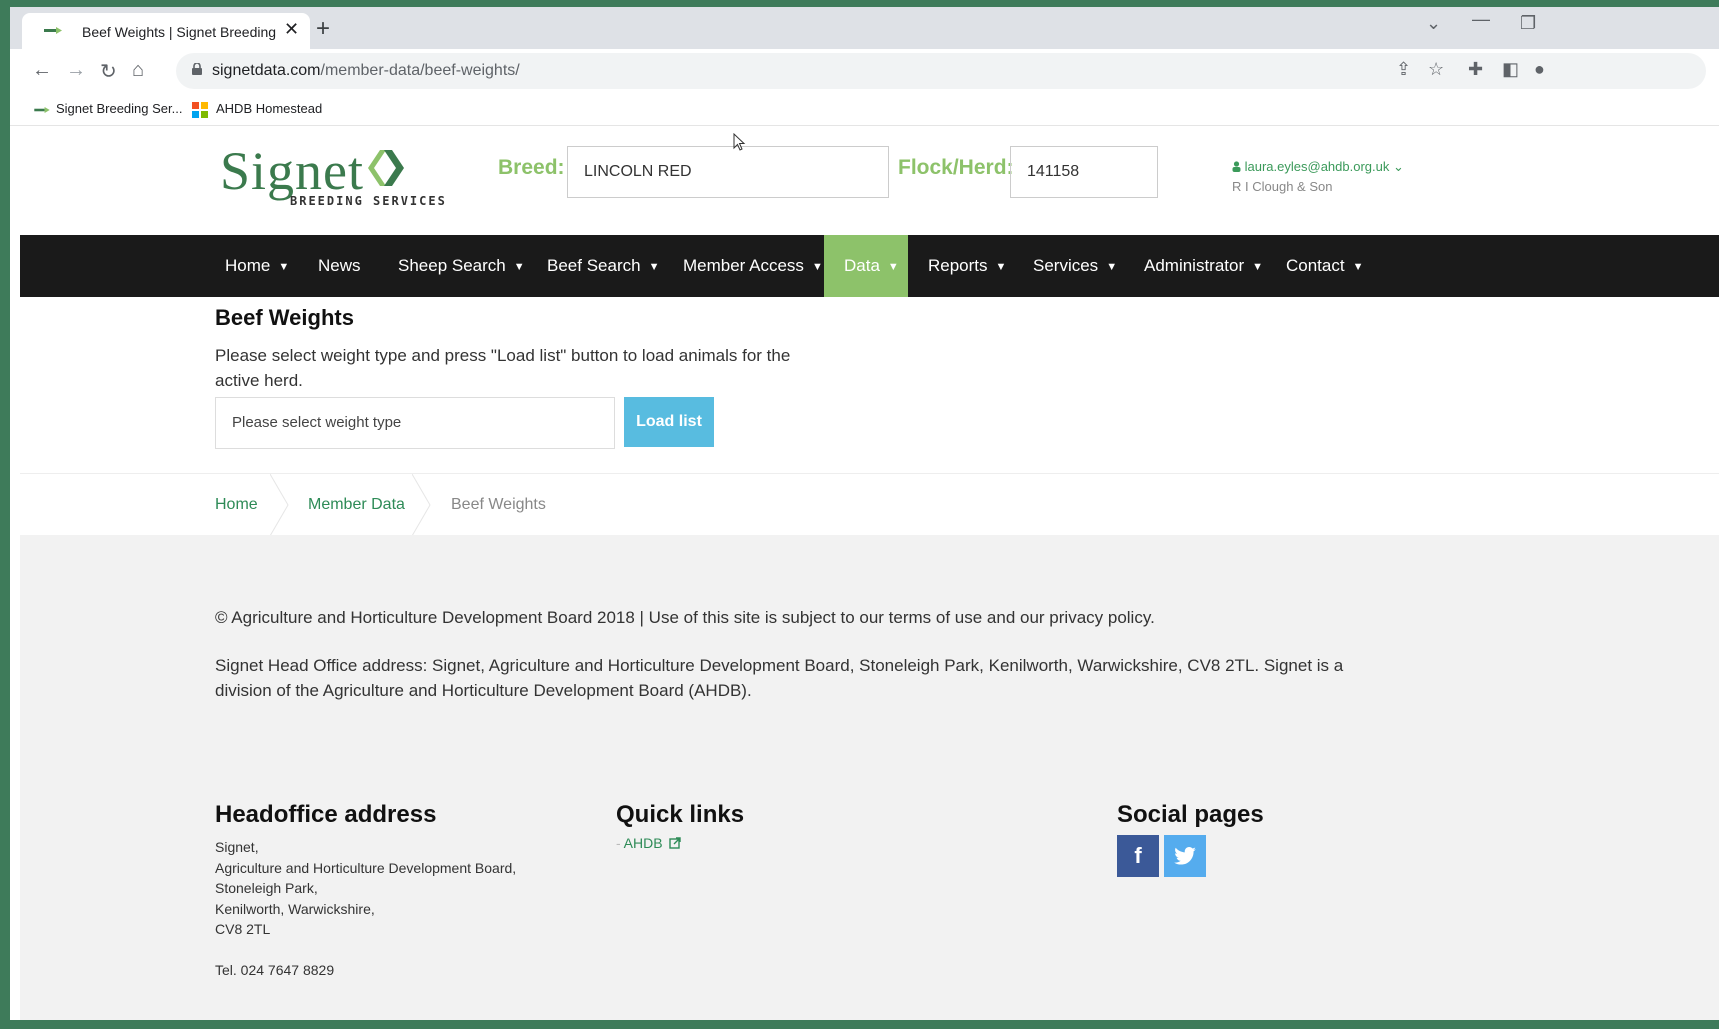 Image resolution: width=1719 pixels, height=1029 pixels. I want to click on nav-item-data: Data ▼, so click(866, 266).